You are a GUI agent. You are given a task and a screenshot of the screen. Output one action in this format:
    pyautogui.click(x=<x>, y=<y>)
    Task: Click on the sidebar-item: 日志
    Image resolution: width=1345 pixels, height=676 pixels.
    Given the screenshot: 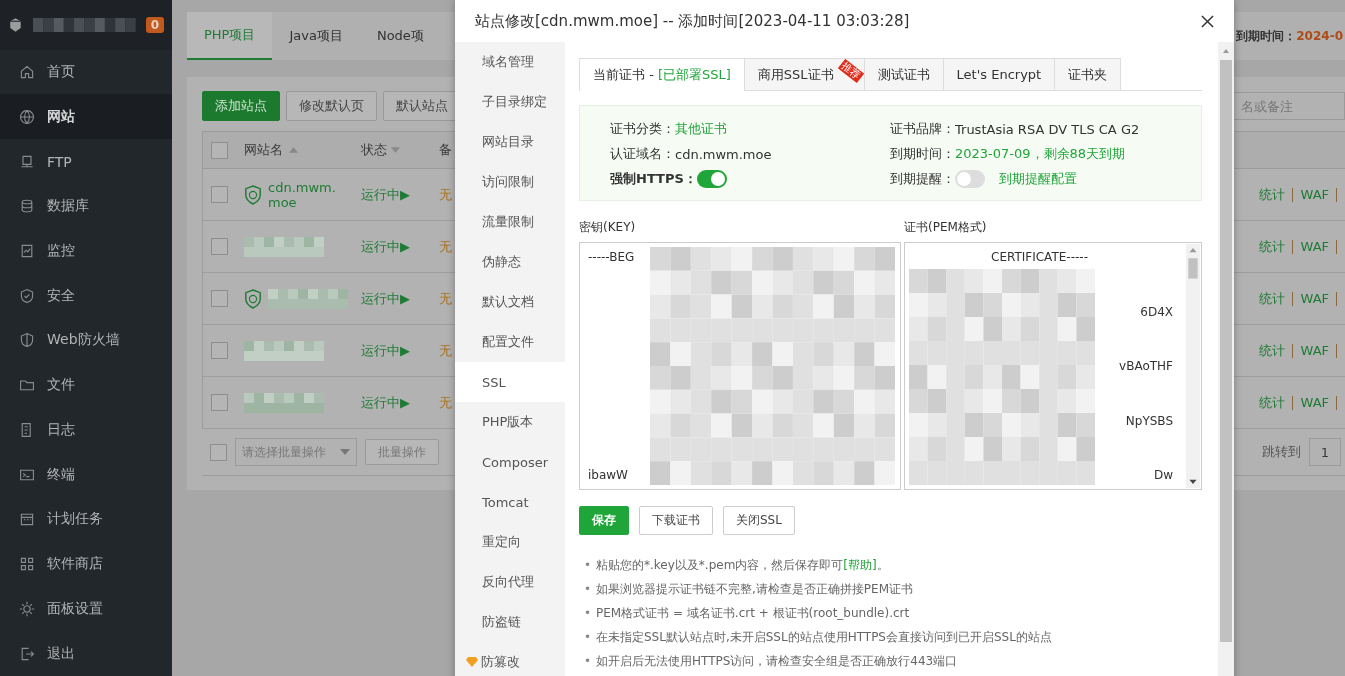 What is the action you would take?
    pyautogui.click(x=86, y=430)
    